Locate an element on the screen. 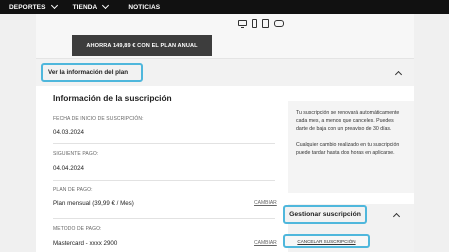 Image resolution: width=449 pixels, height=252 pixels. manage-subscription-button: Gestionar suscripción is located at coordinates (325, 214).